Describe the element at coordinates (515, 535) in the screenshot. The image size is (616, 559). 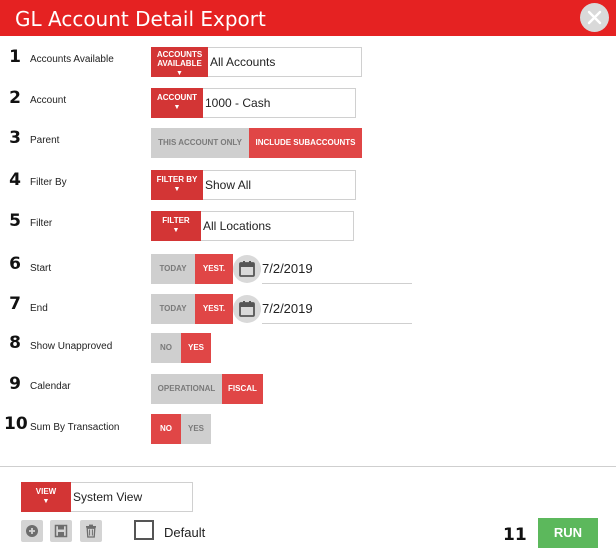
I see `step-number-11: 11` at that location.